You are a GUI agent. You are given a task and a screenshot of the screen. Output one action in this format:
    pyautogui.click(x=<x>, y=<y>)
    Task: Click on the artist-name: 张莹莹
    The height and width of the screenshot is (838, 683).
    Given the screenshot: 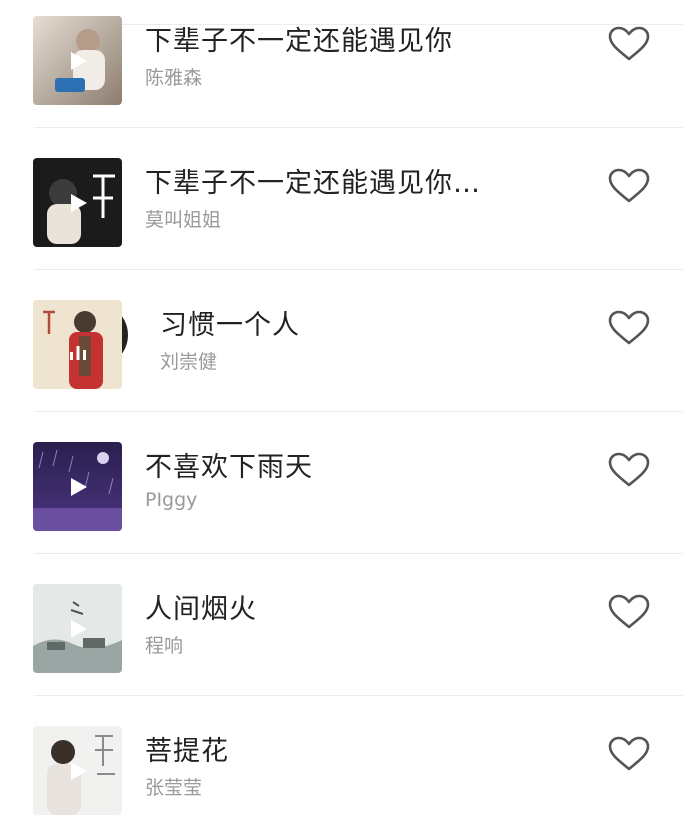 What is the action you would take?
    pyautogui.click(x=173, y=786)
    